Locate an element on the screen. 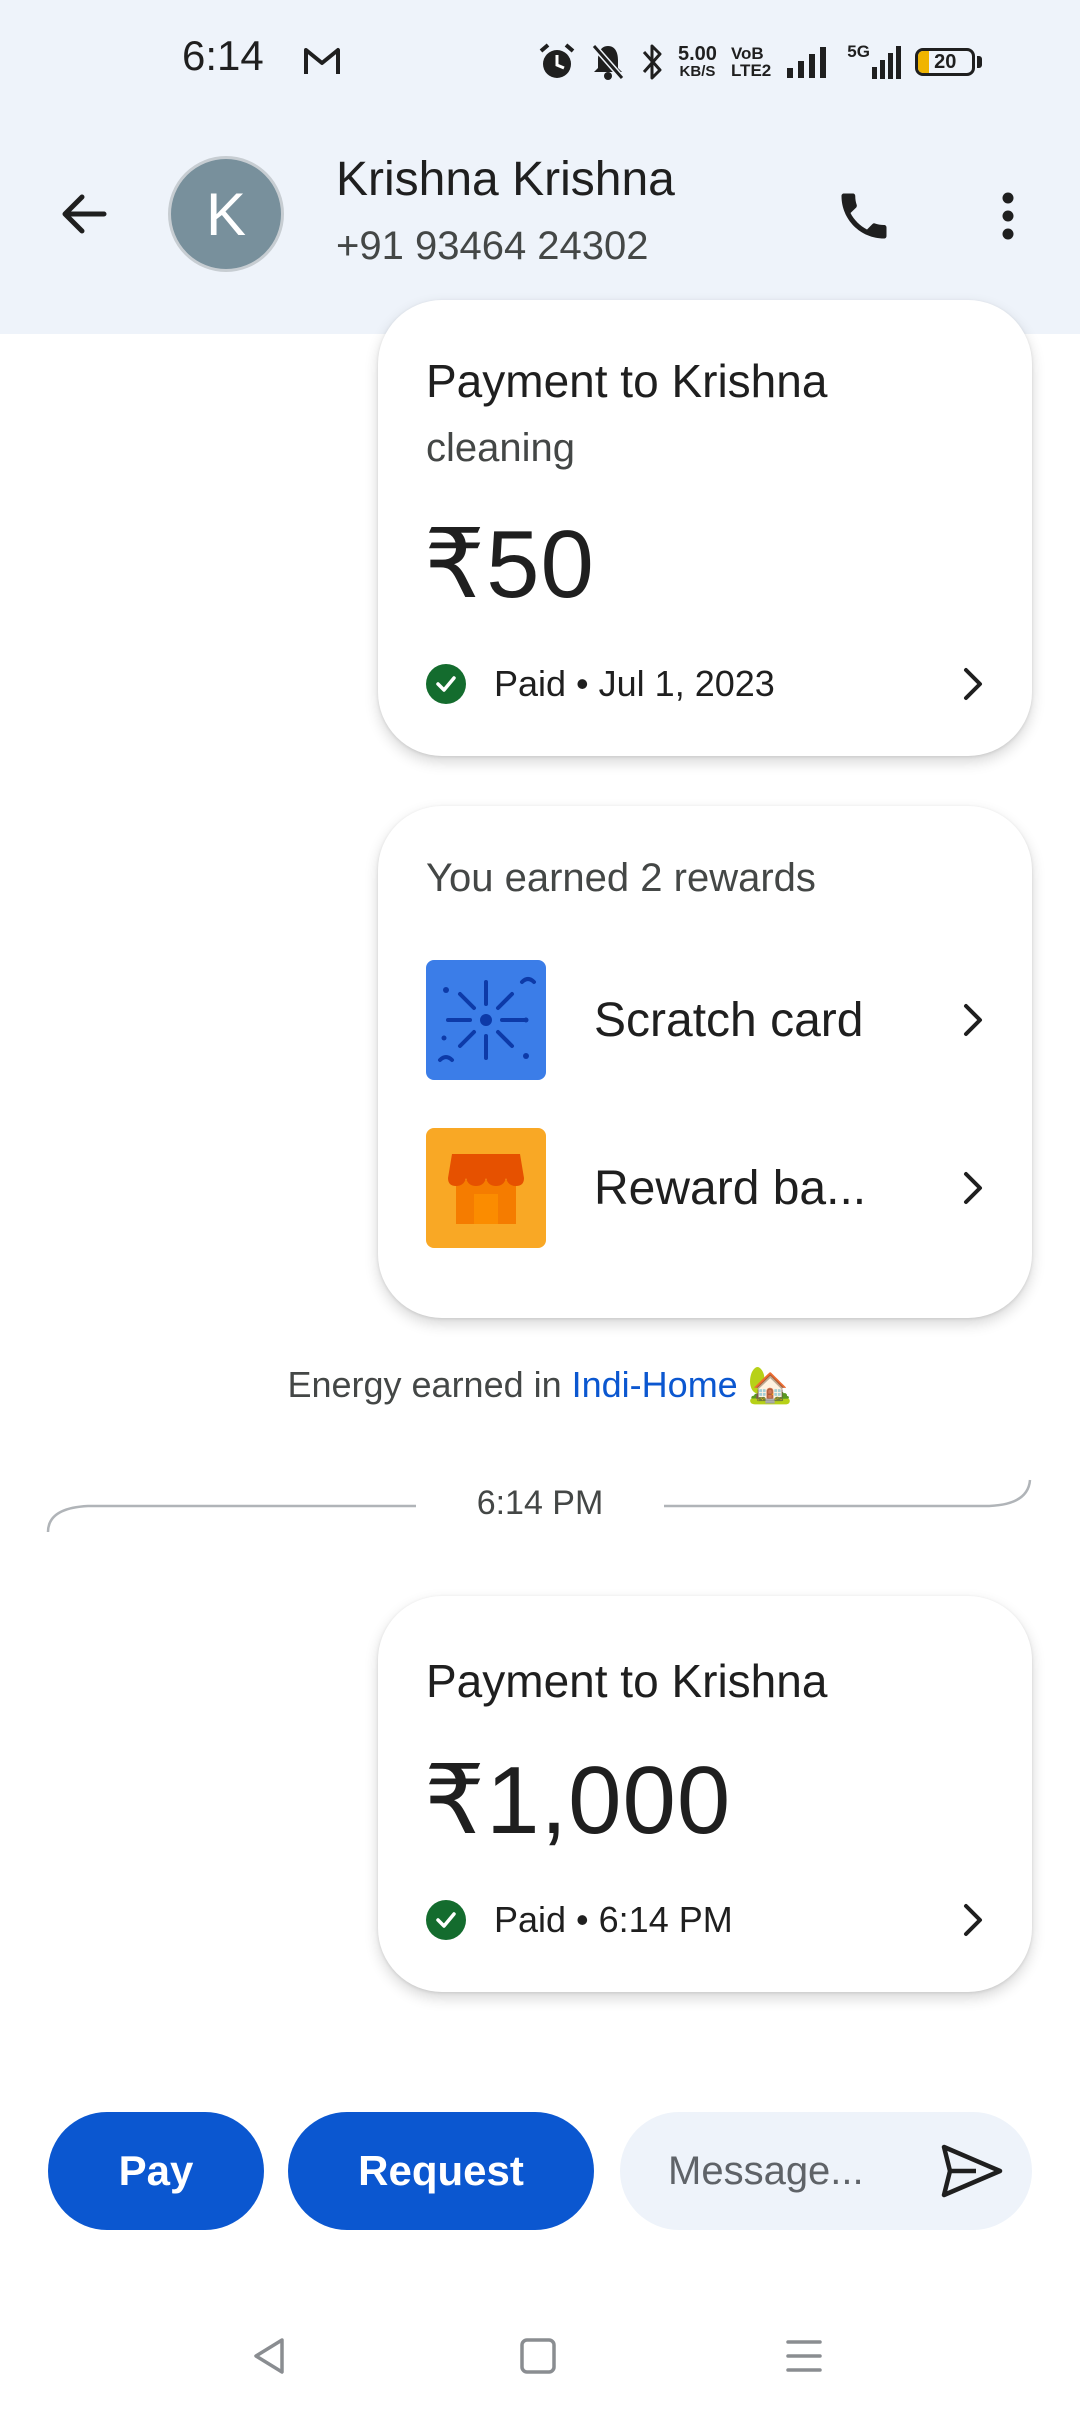  battery-icon: 20 is located at coordinates (945, 62).